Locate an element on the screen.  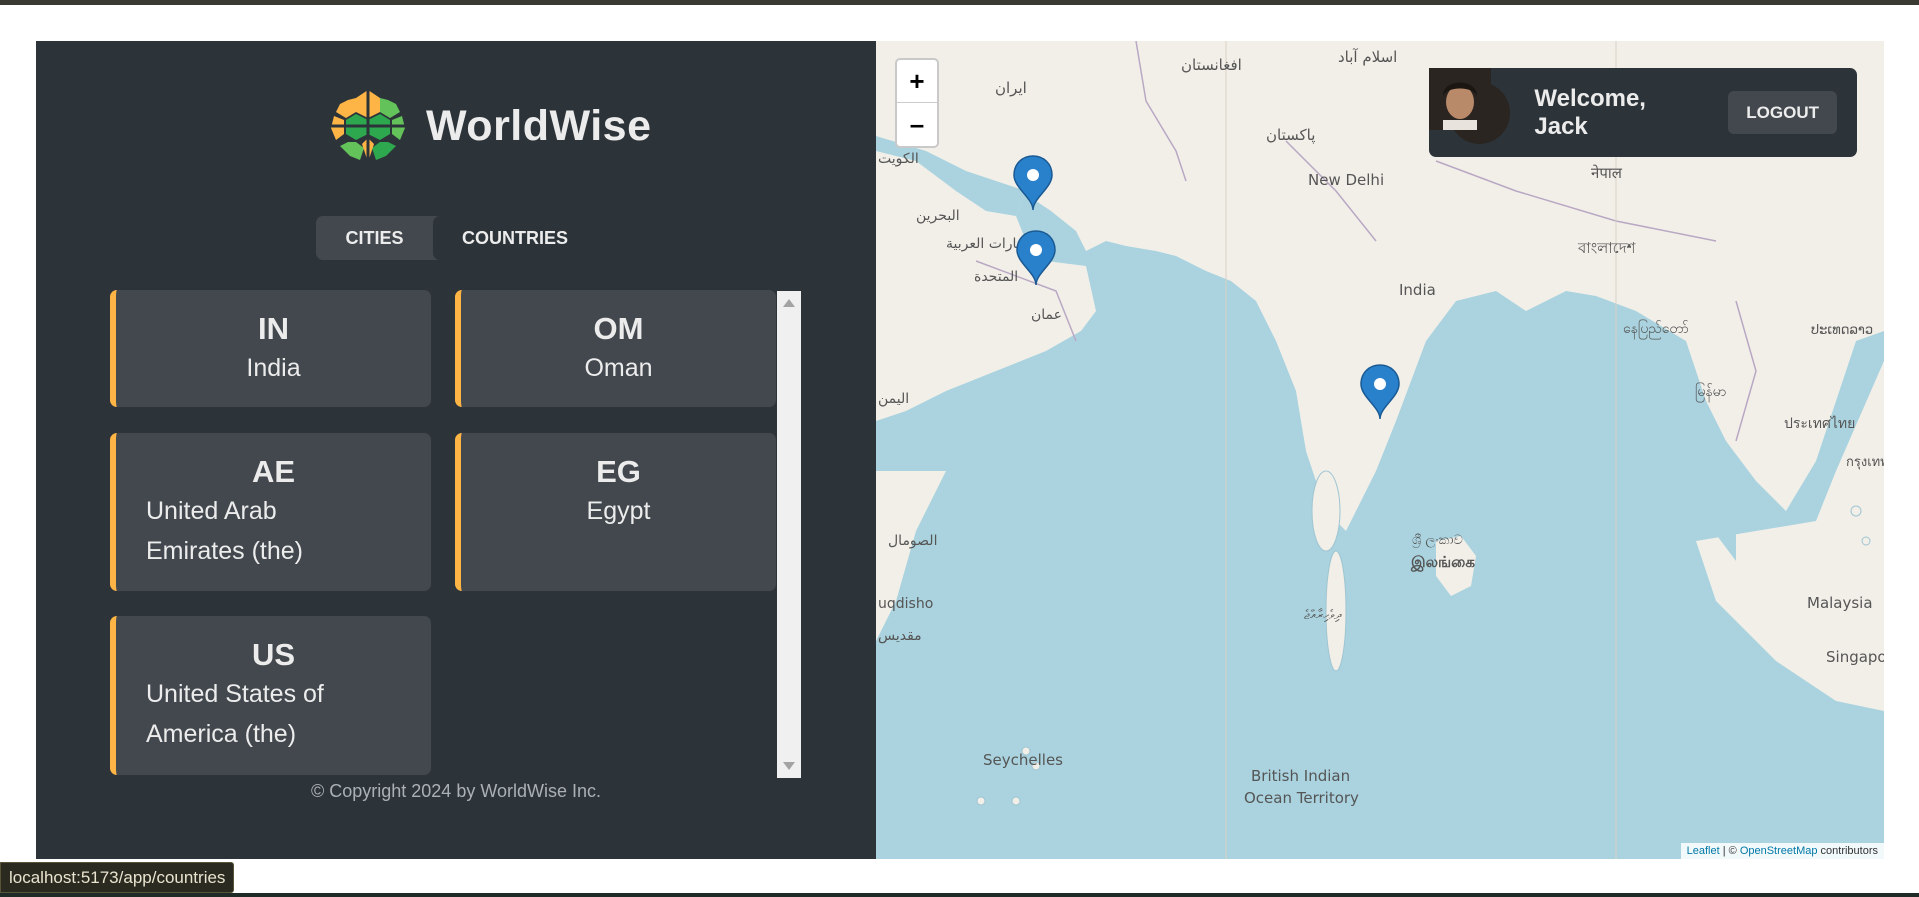
country-item-in: IN India is located at coordinates (270, 348).